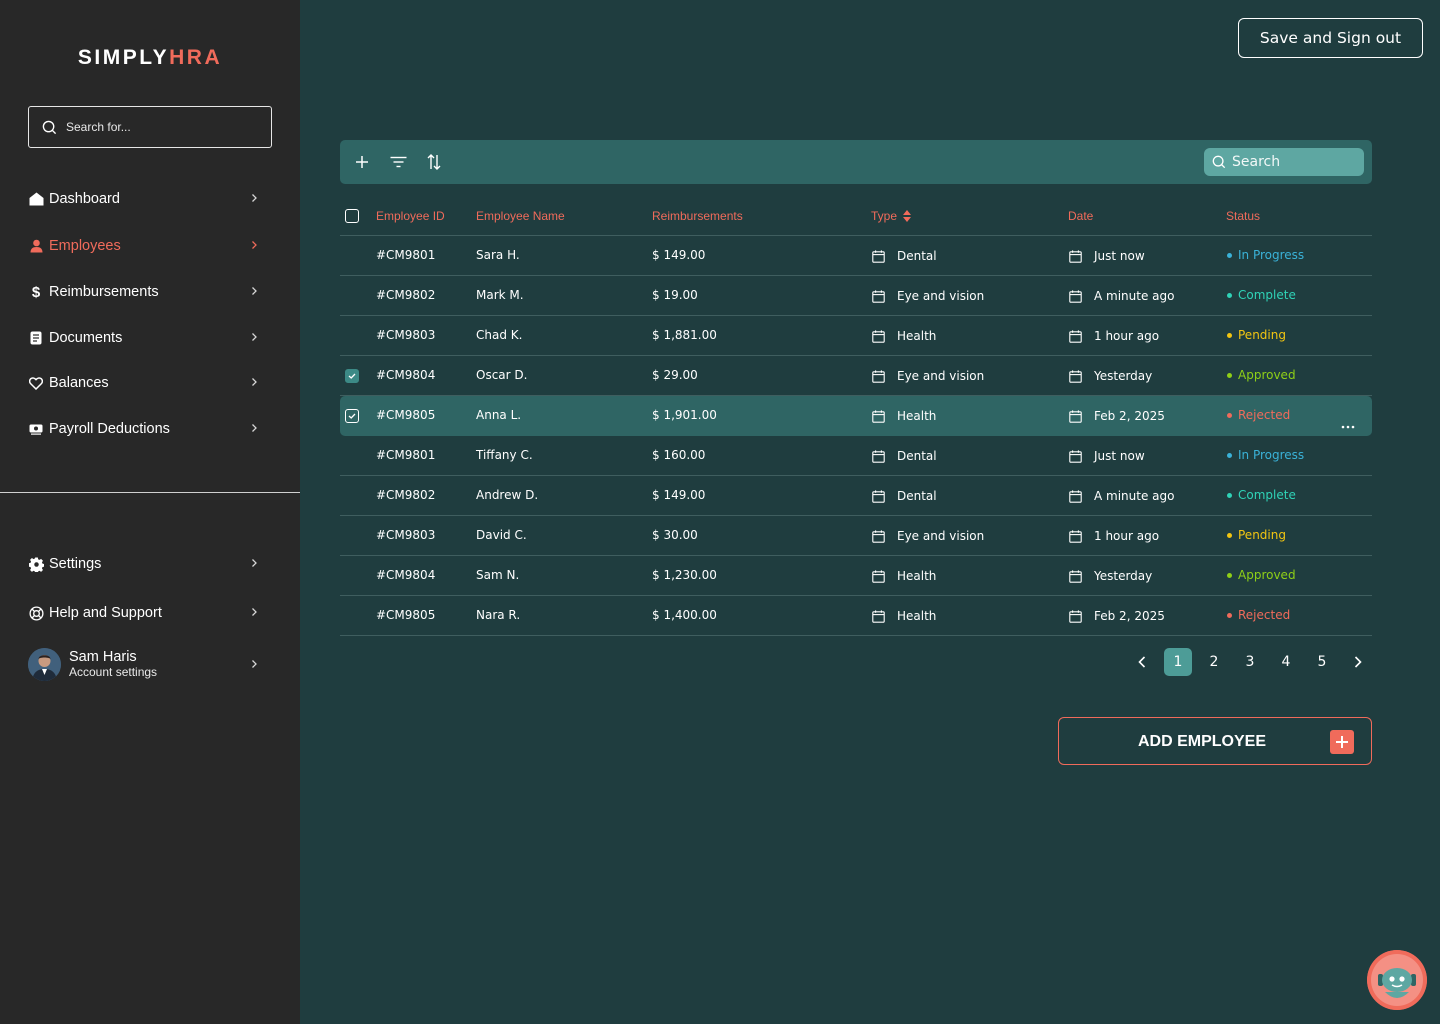  Describe the element at coordinates (1250, 662) in the screenshot. I see `page-button-3: 3` at that location.